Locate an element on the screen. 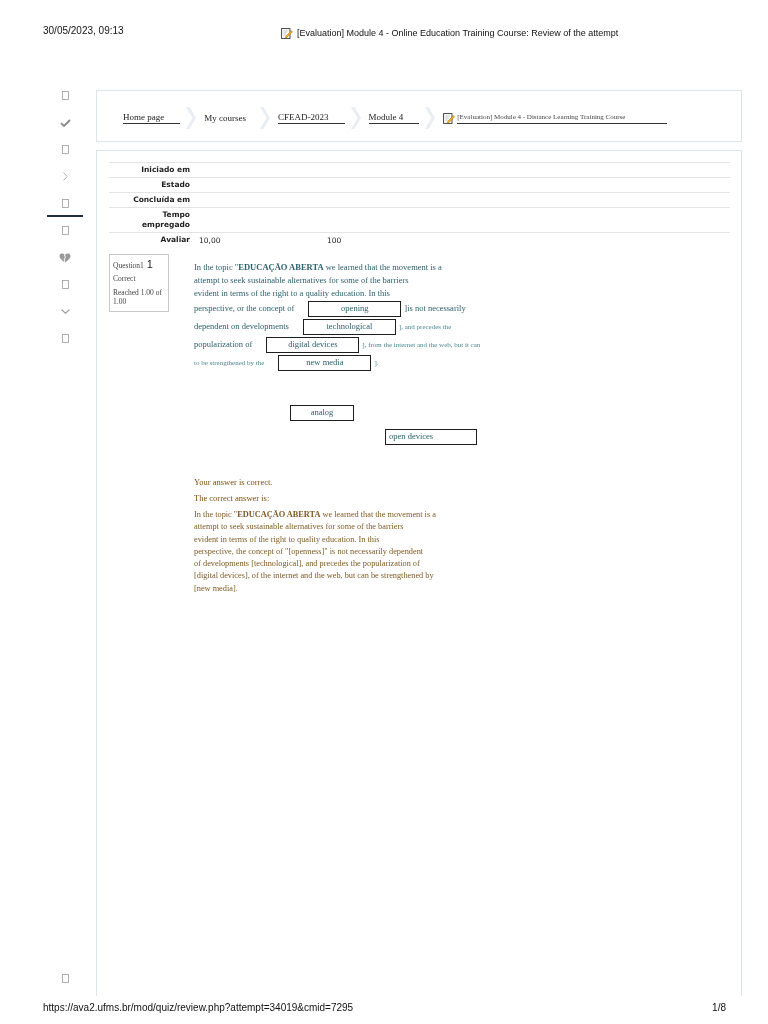  answer-box: digital devices is located at coordinates (313, 345).